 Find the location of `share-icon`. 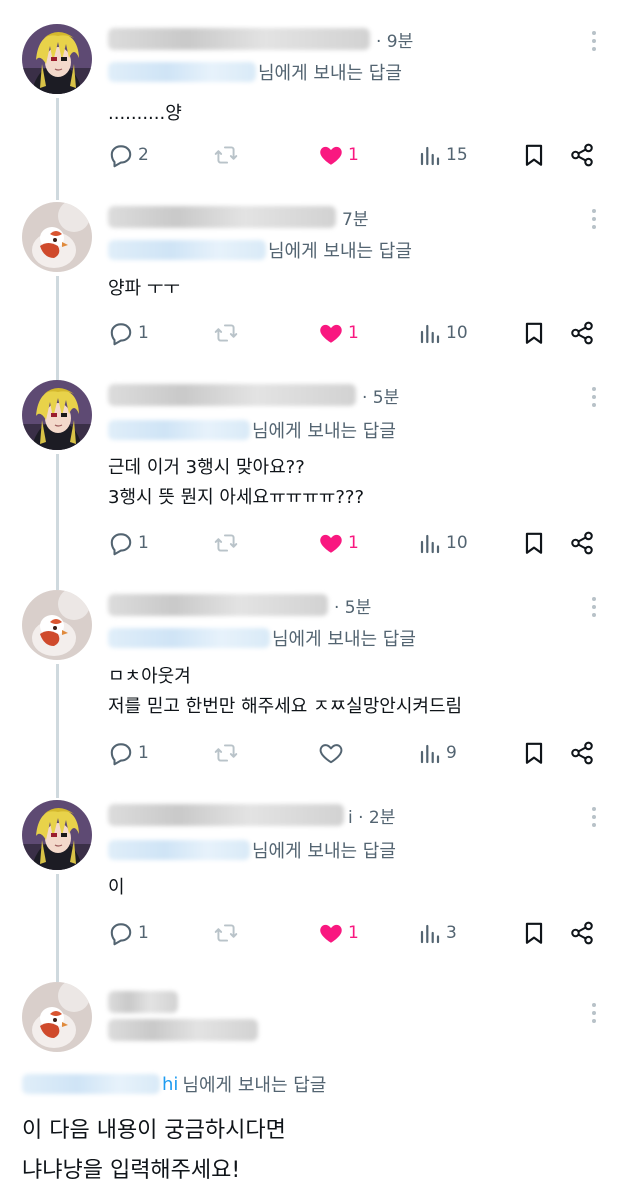

share-icon is located at coordinates (582, 333).